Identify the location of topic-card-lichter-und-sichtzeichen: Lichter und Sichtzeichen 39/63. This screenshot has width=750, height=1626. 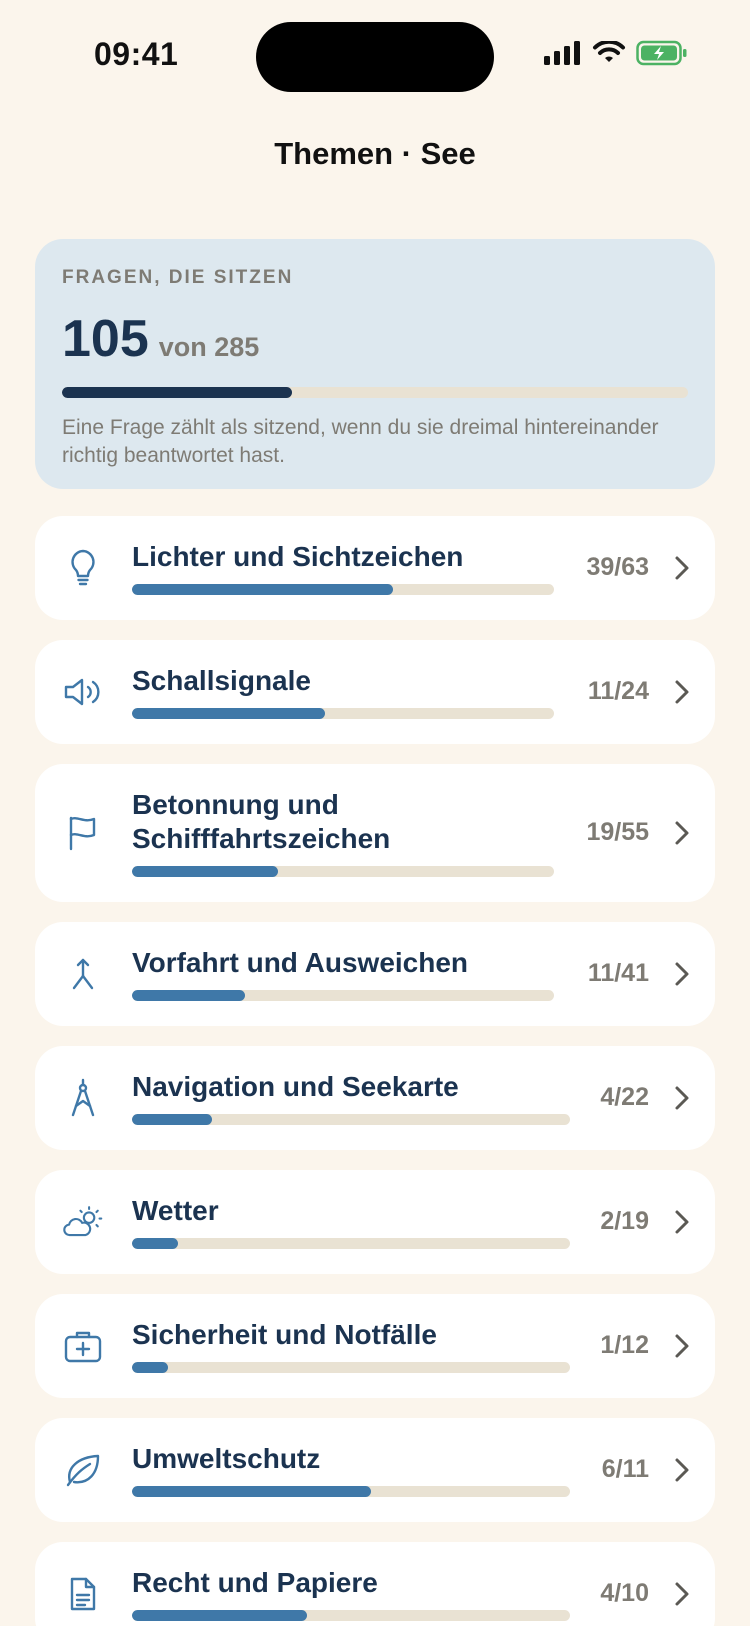
(375, 568).